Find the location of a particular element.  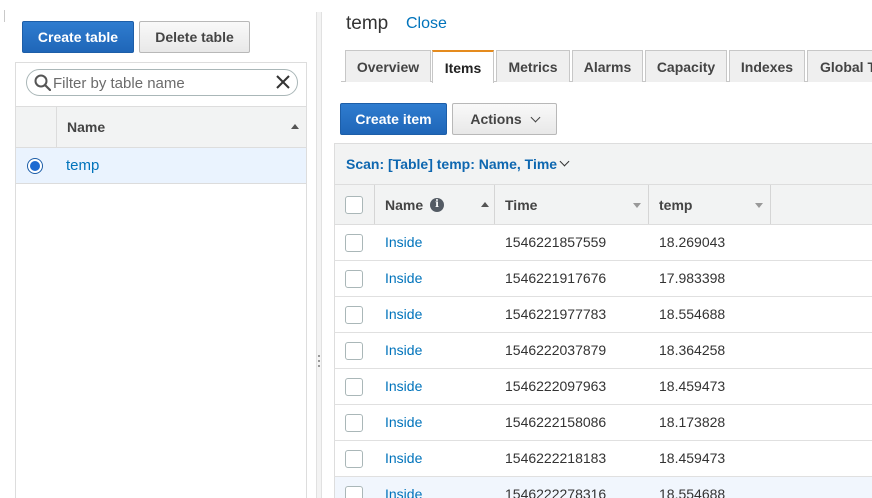

item-temp: 18.173828 is located at coordinates (692, 422).